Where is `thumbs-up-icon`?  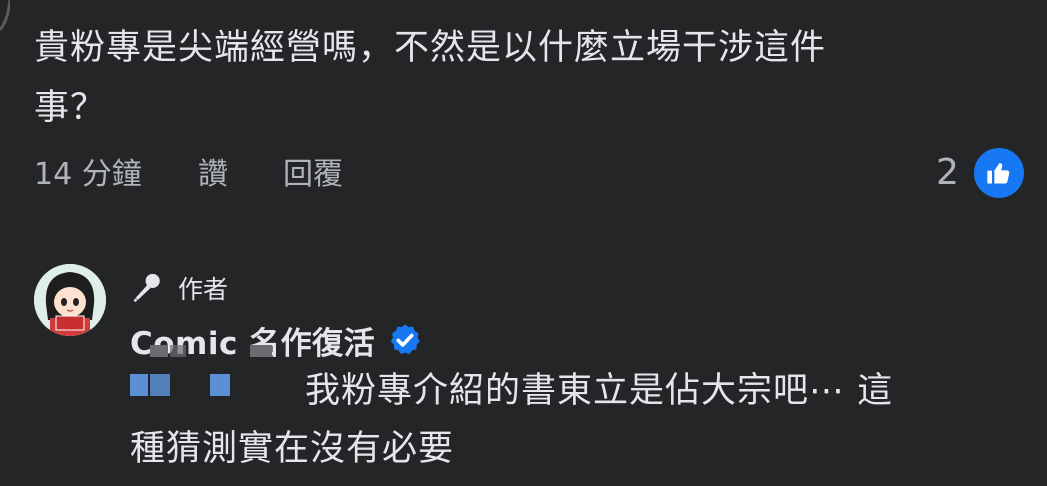
thumbs-up-icon is located at coordinates (999, 173).